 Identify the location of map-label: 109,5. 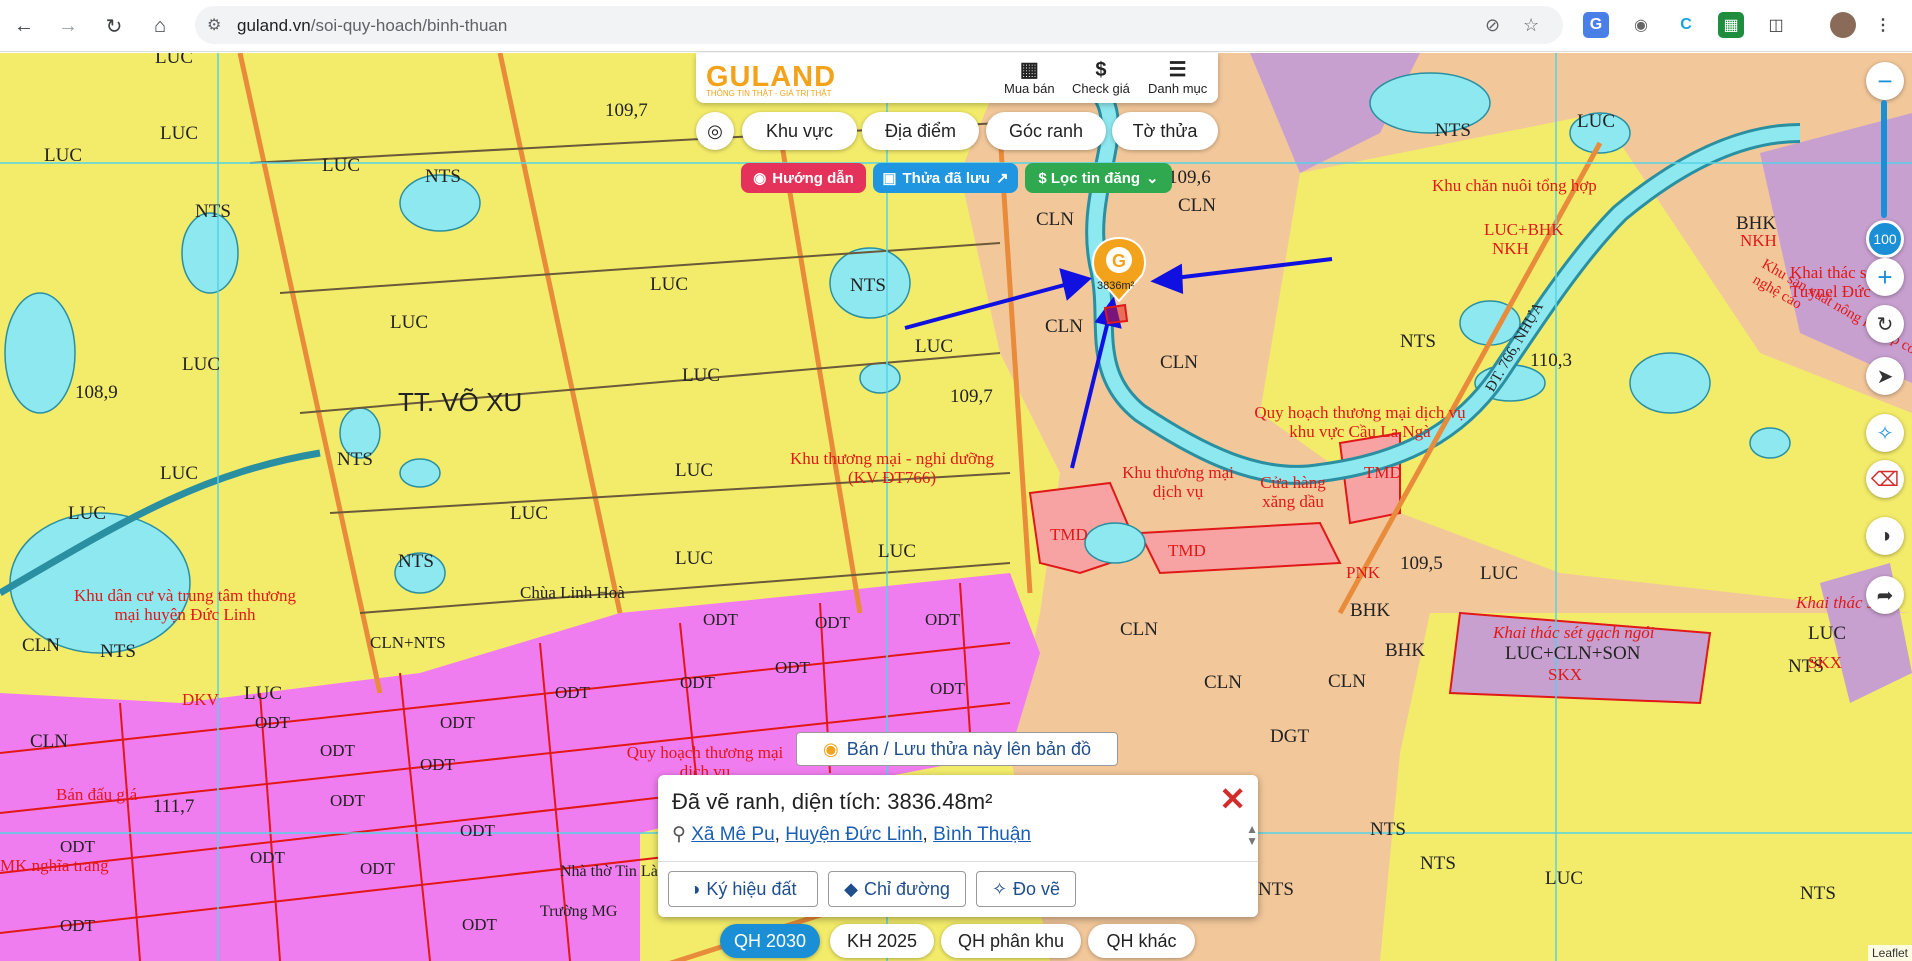
(1421, 563).